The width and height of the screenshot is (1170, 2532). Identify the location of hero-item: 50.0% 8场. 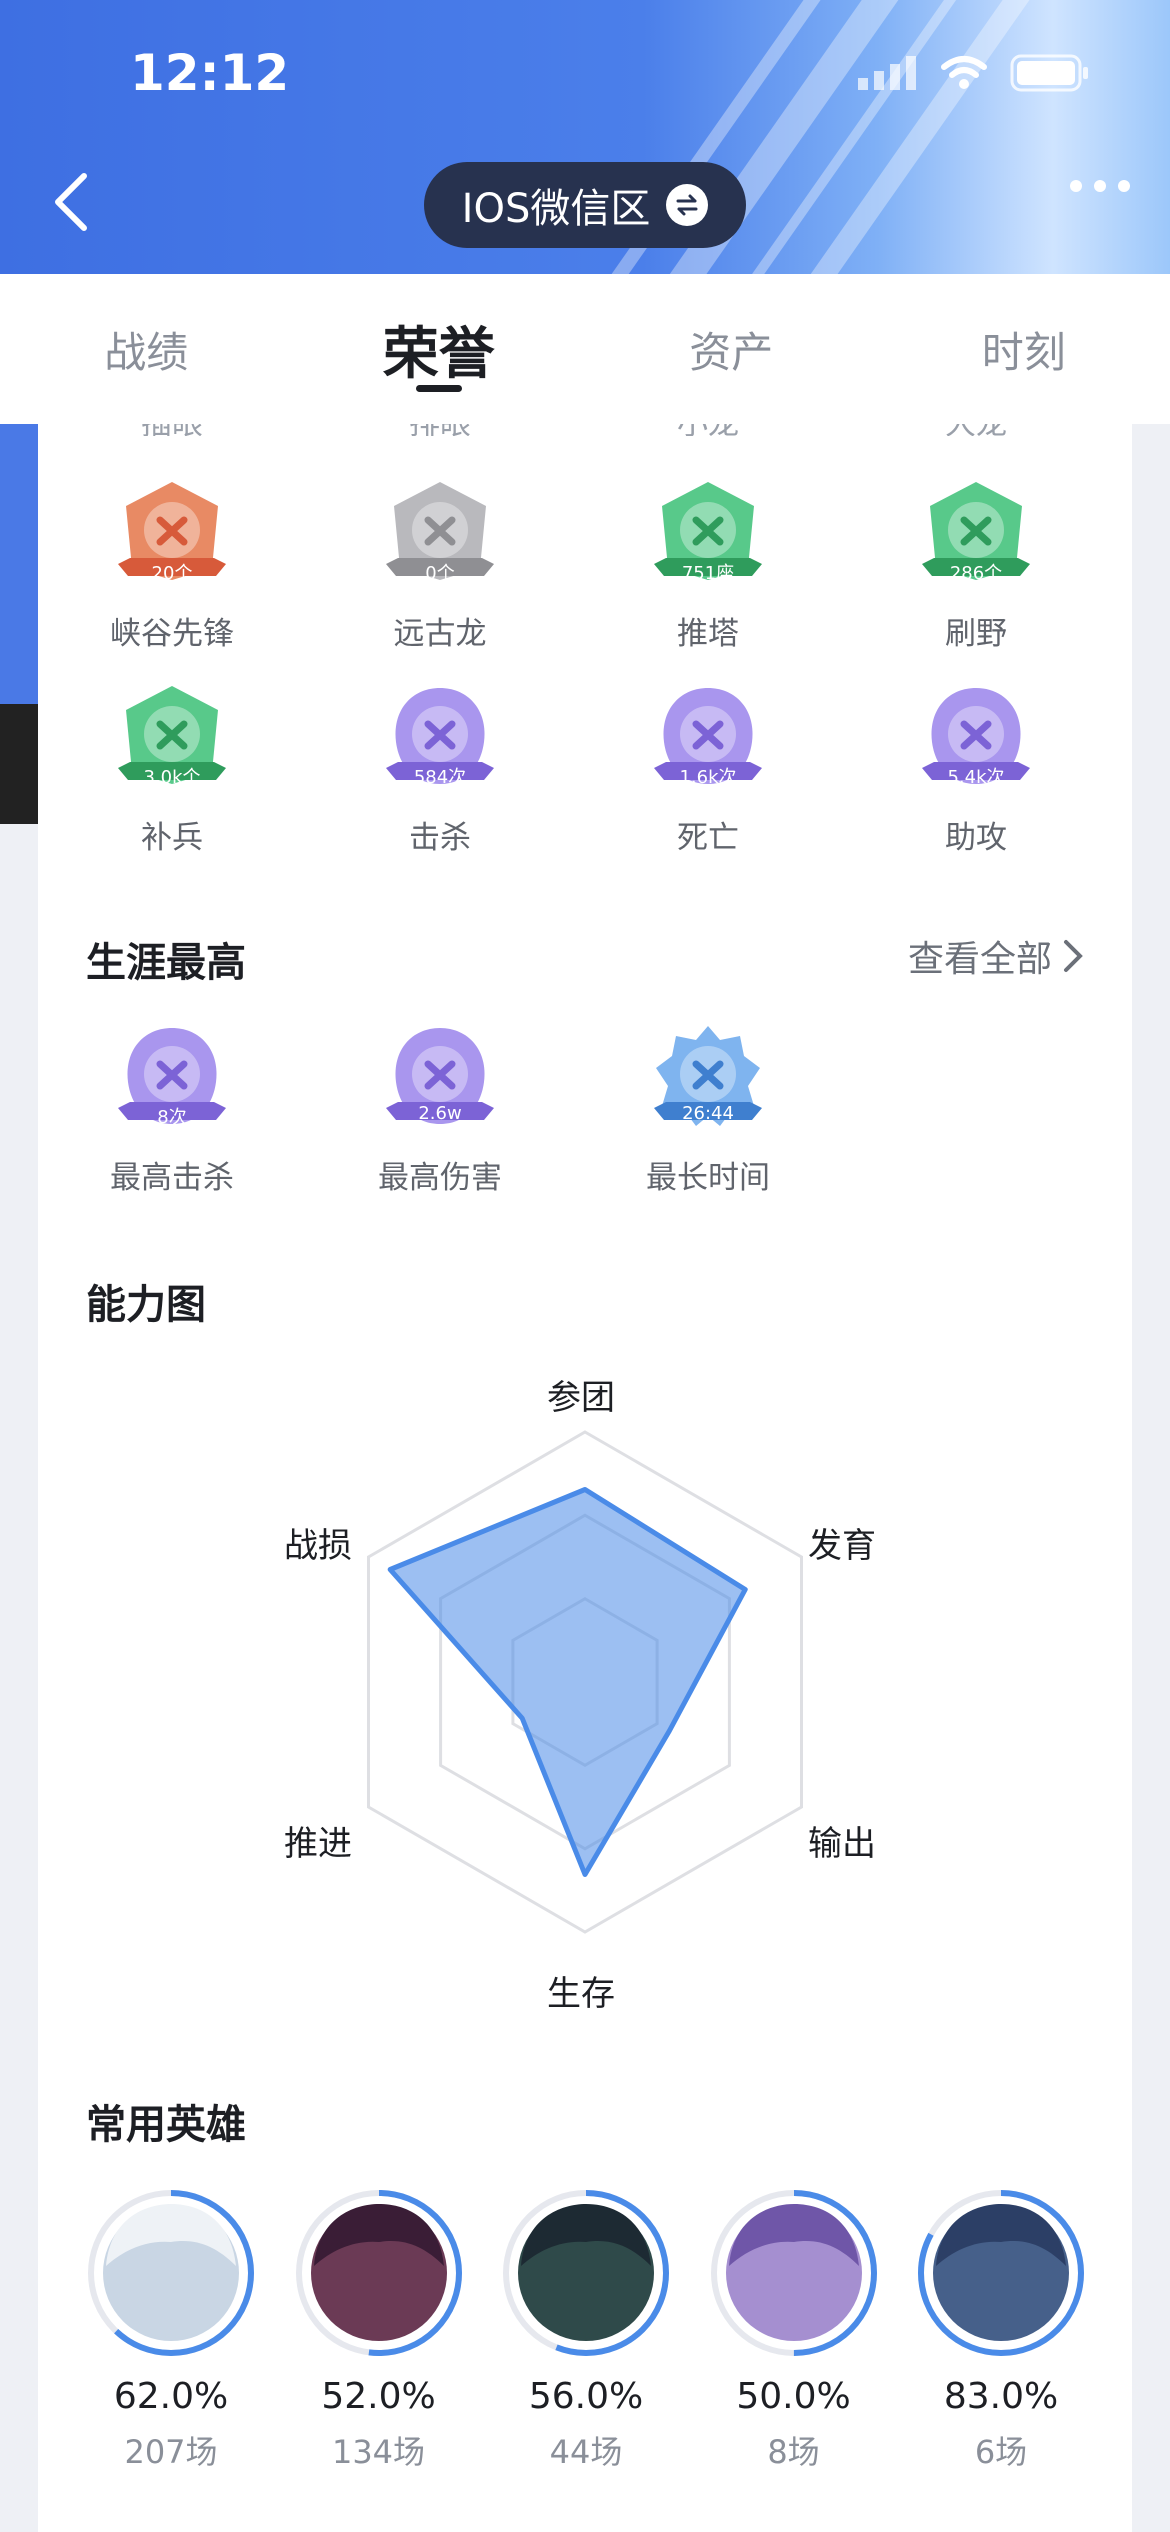
(794, 2330).